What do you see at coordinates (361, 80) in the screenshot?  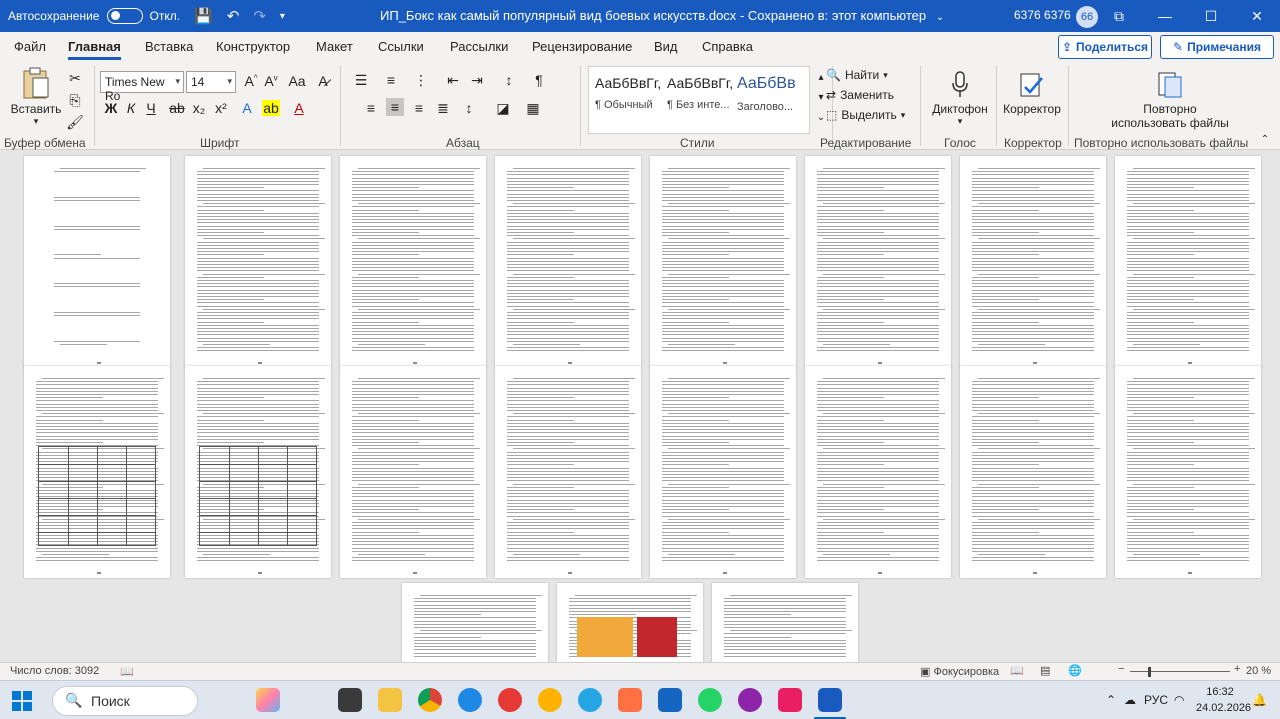 I see `bullets-icon: ☰` at bounding box center [361, 80].